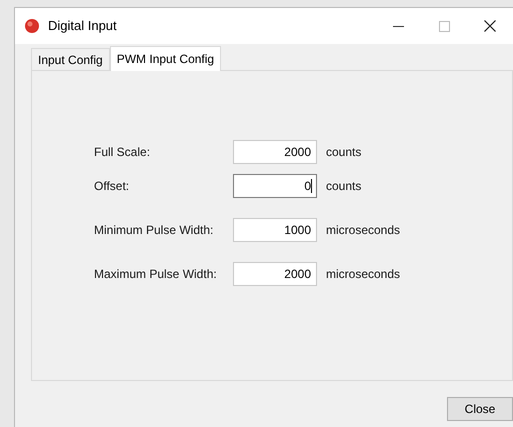  What do you see at coordinates (480, 409) in the screenshot?
I see `close-button: Close` at bounding box center [480, 409].